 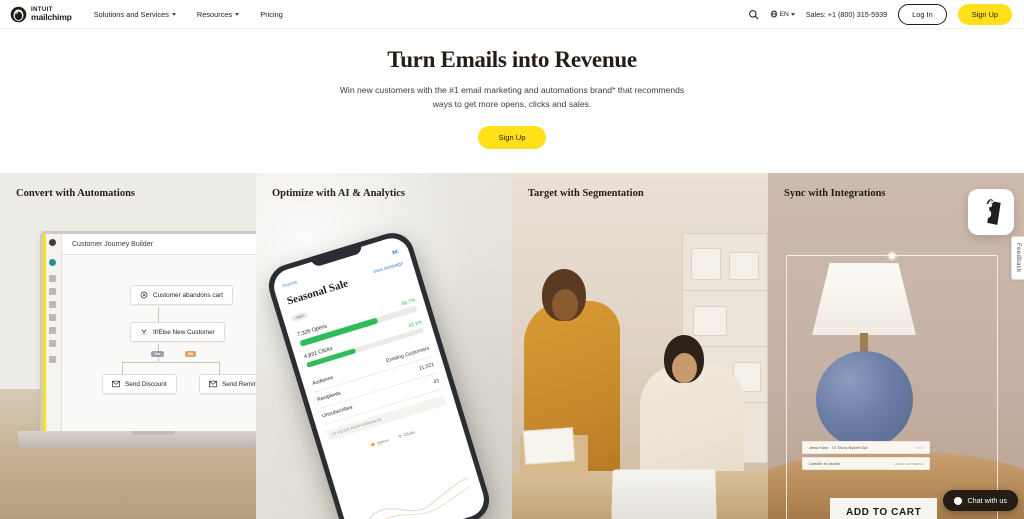 What do you see at coordinates (239, 384) in the screenshot?
I see `node-label: Send Reminder` at bounding box center [239, 384].